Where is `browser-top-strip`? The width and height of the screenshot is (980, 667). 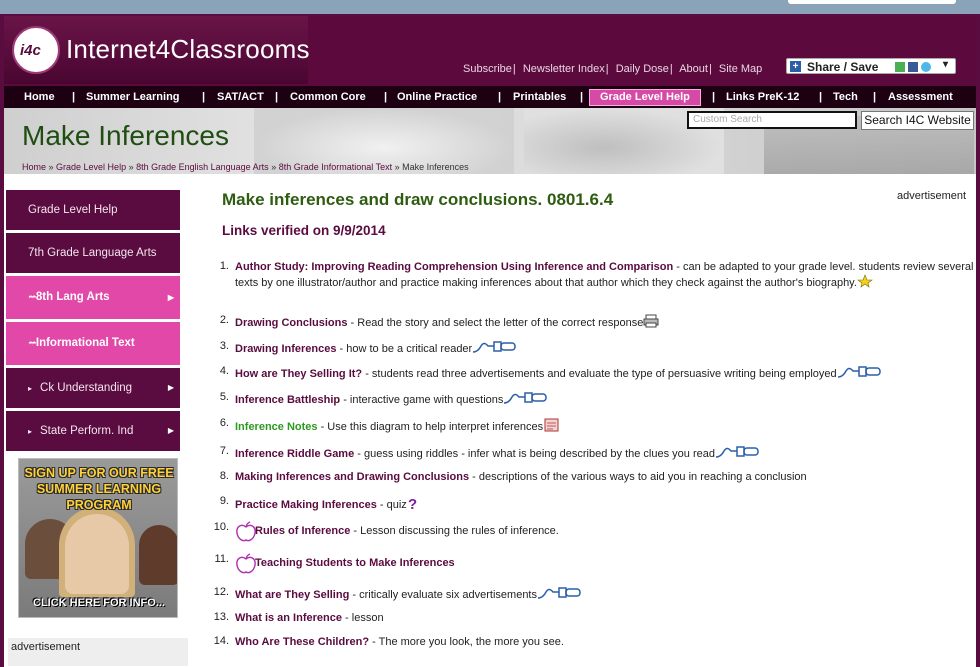 browser-top-strip is located at coordinates (490, 7).